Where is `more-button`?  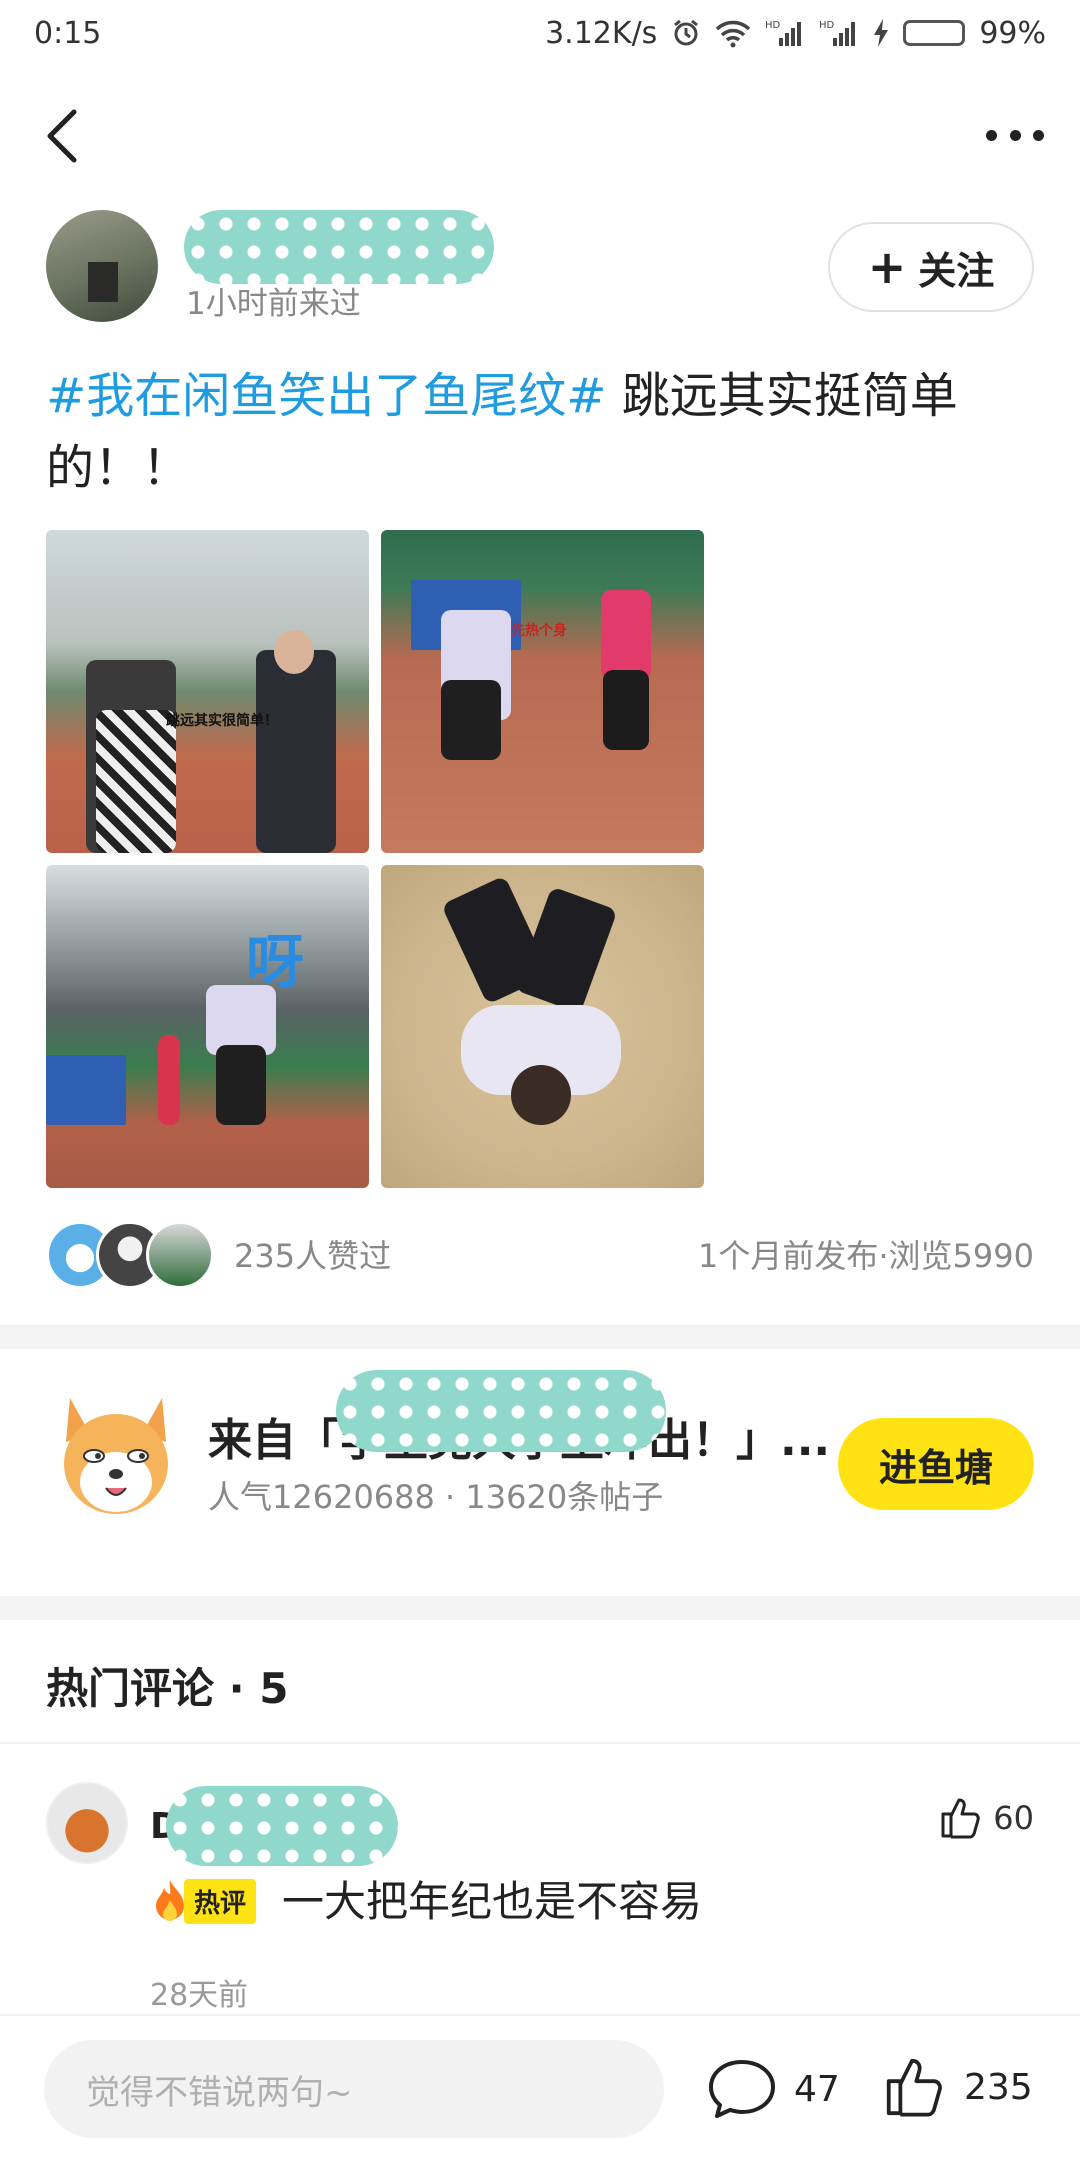 more-button is located at coordinates (1015, 135).